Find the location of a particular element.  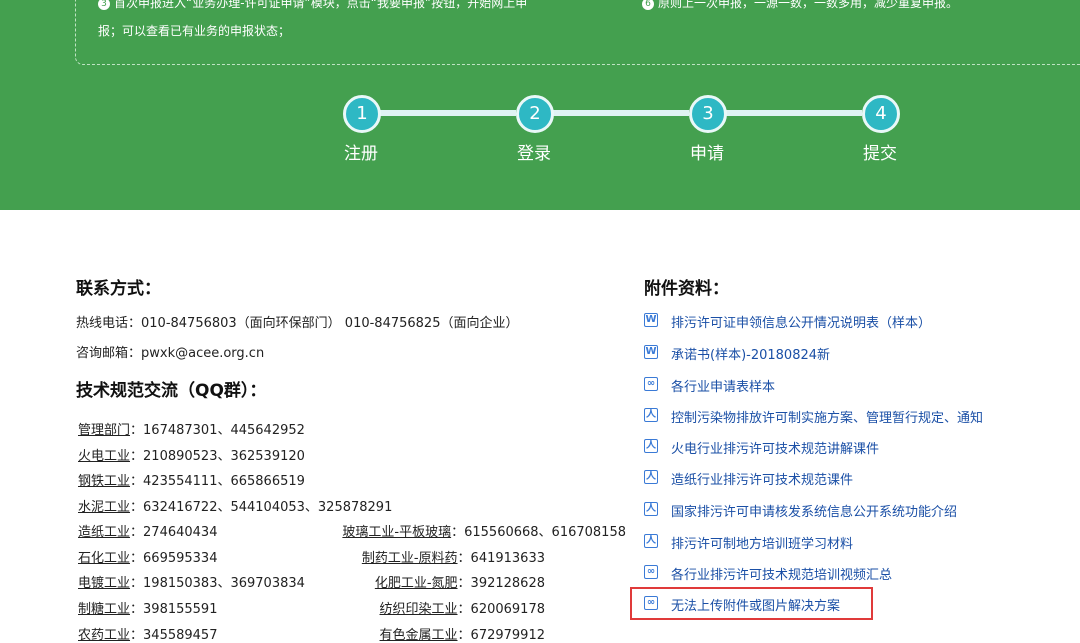

step-1-label: 注册 is located at coordinates (361, 154).